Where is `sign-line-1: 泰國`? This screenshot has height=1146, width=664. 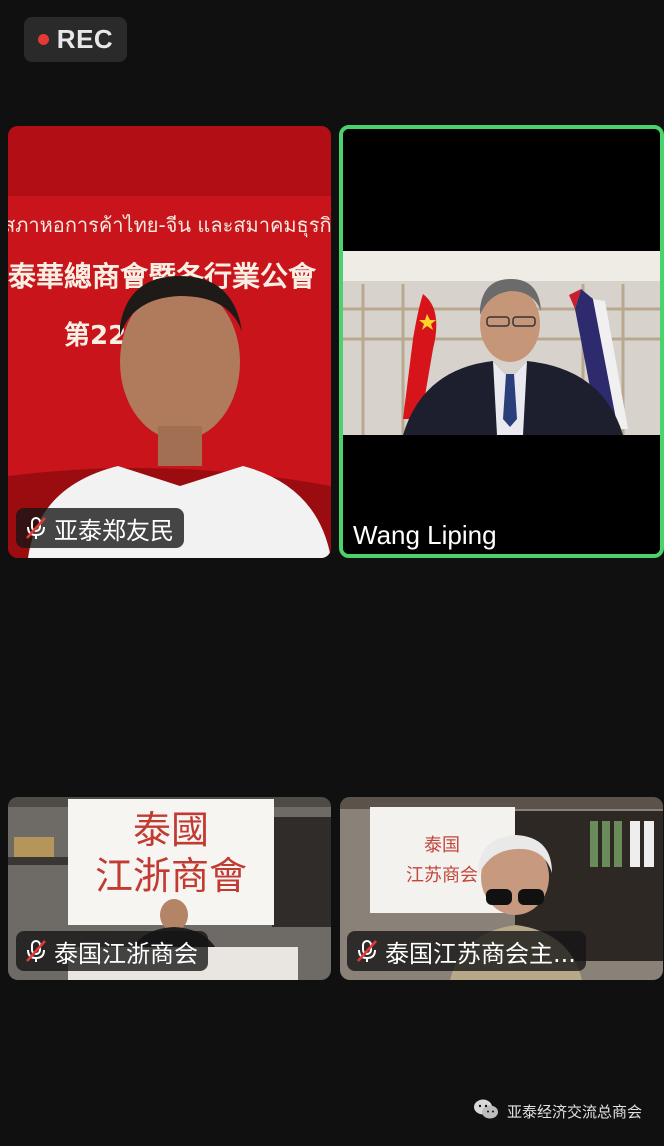
sign-line-1: 泰國 is located at coordinates (171, 830).